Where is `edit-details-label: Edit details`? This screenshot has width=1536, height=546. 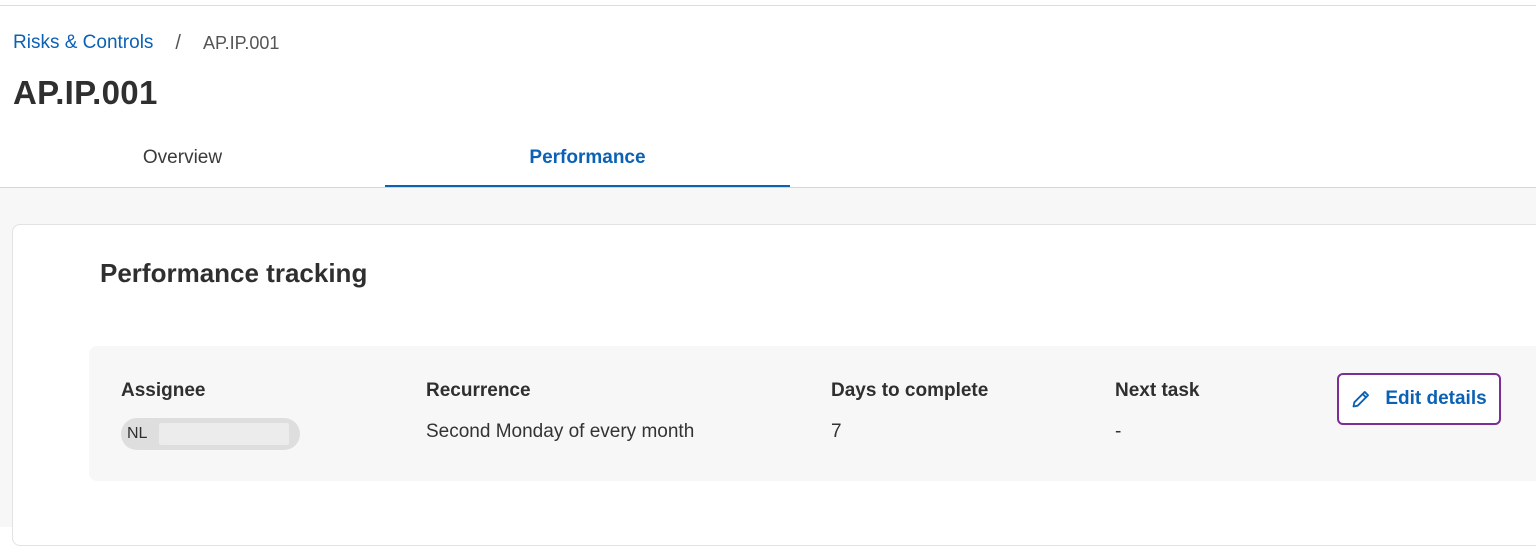
edit-details-label: Edit details is located at coordinates (1436, 398).